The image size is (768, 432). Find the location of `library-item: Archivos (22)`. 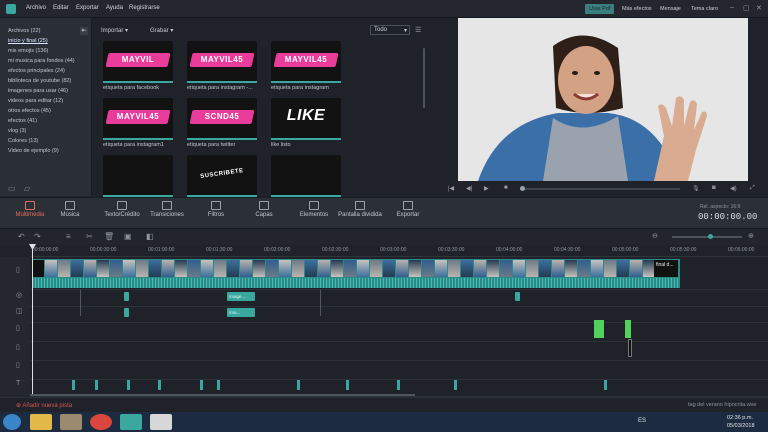

library-item: Archivos (22) is located at coordinates (24, 31).